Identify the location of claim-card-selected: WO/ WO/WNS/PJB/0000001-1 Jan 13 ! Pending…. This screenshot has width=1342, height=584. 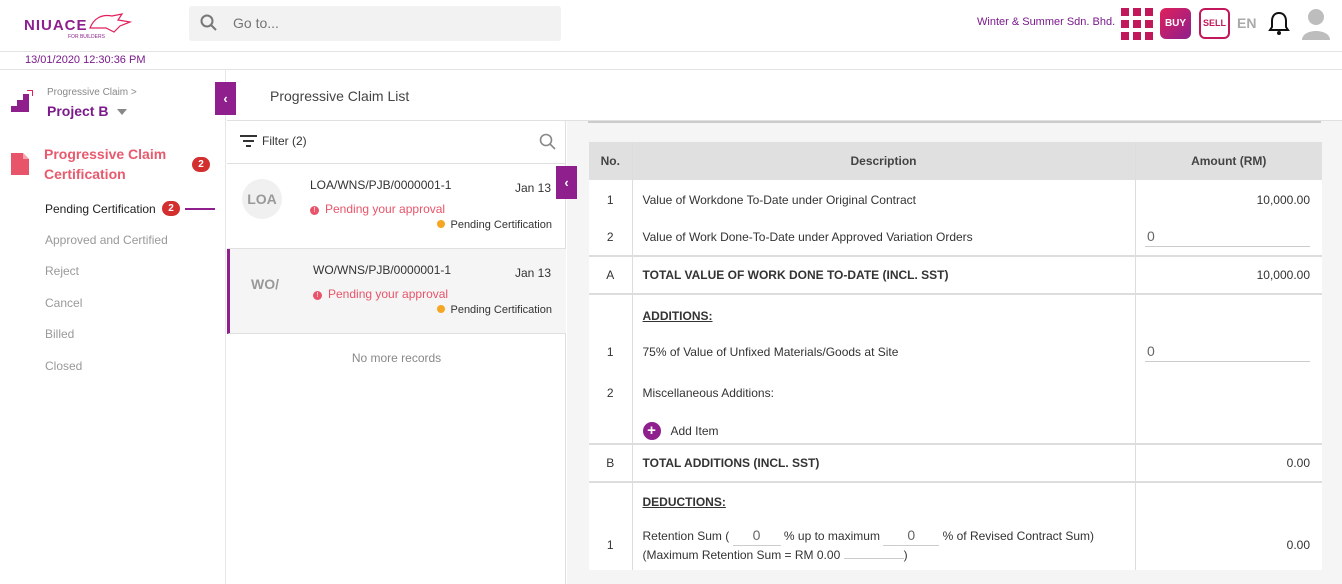
(396, 291).